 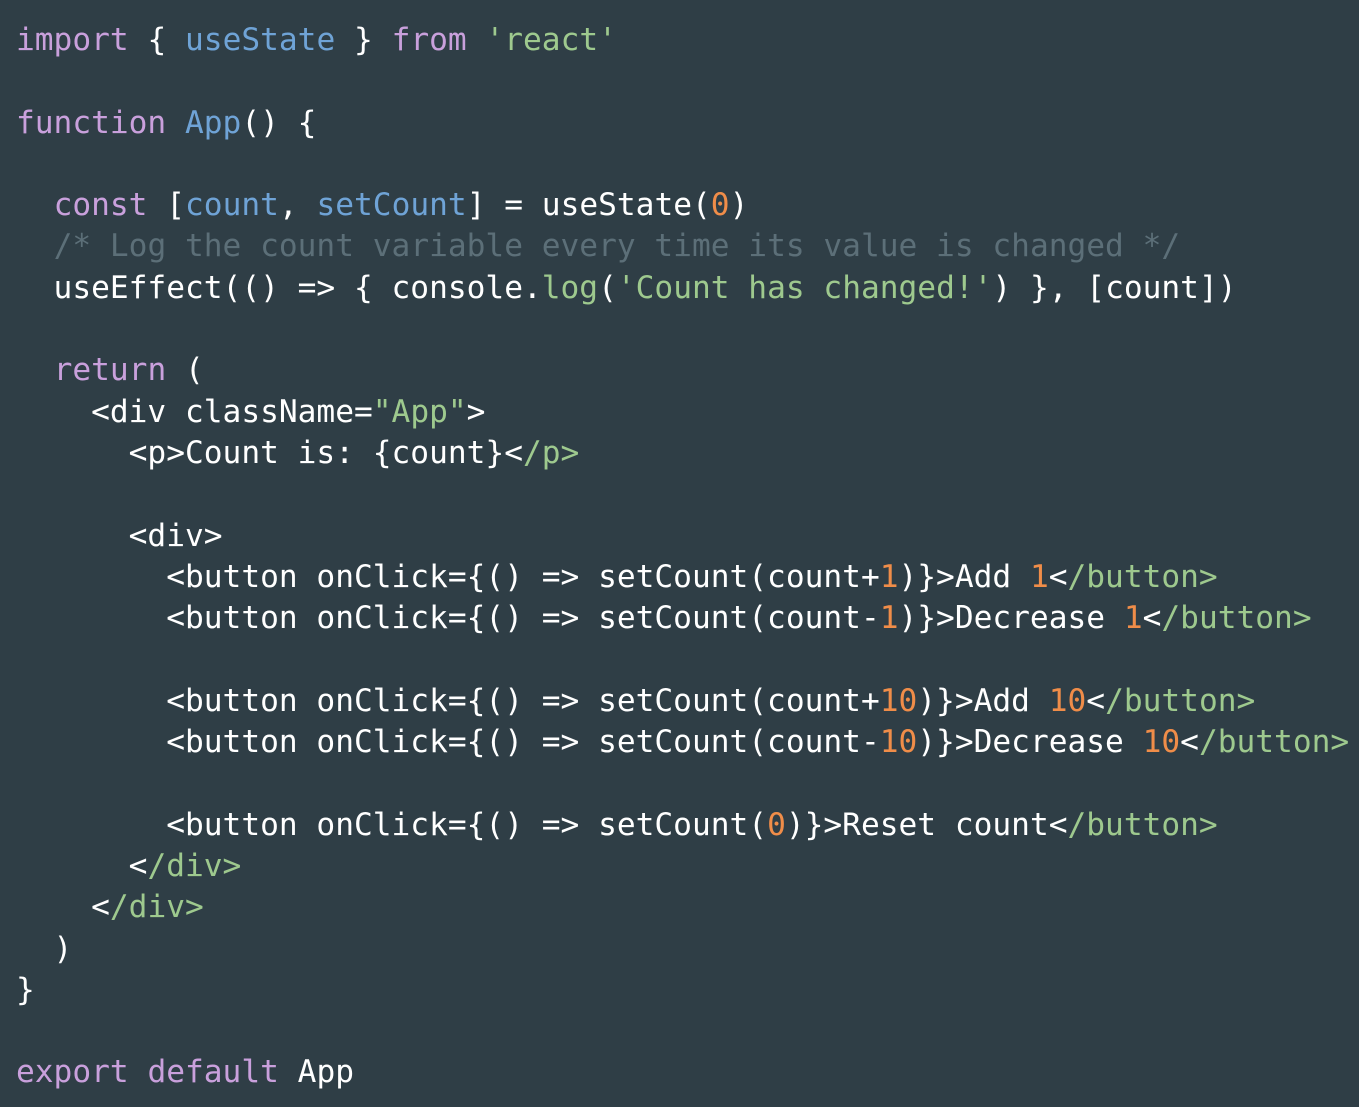 What do you see at coordinates (476, 411) in the screenshot?
I see `plain-token: >` at bounding box center [476, 411].